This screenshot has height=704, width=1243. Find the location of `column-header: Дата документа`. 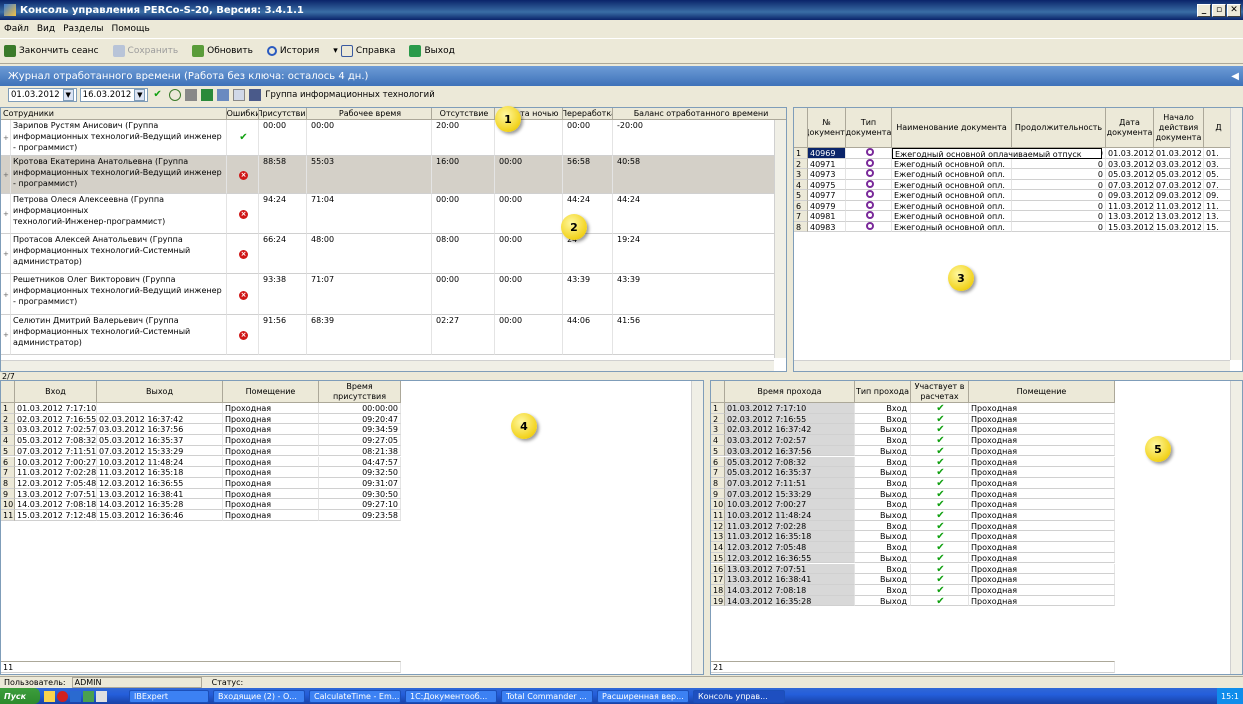

column-header: Дата документа is located at coordinates (1130, 128).